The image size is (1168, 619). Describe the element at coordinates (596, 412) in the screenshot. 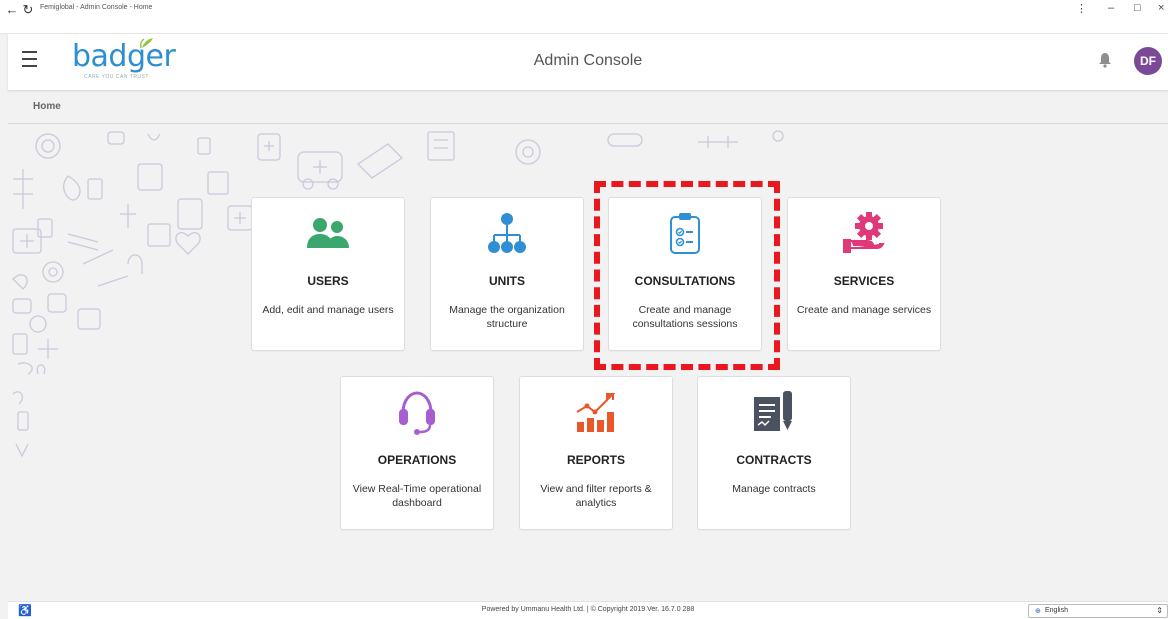

I see `bar-chart-icon` at that location.